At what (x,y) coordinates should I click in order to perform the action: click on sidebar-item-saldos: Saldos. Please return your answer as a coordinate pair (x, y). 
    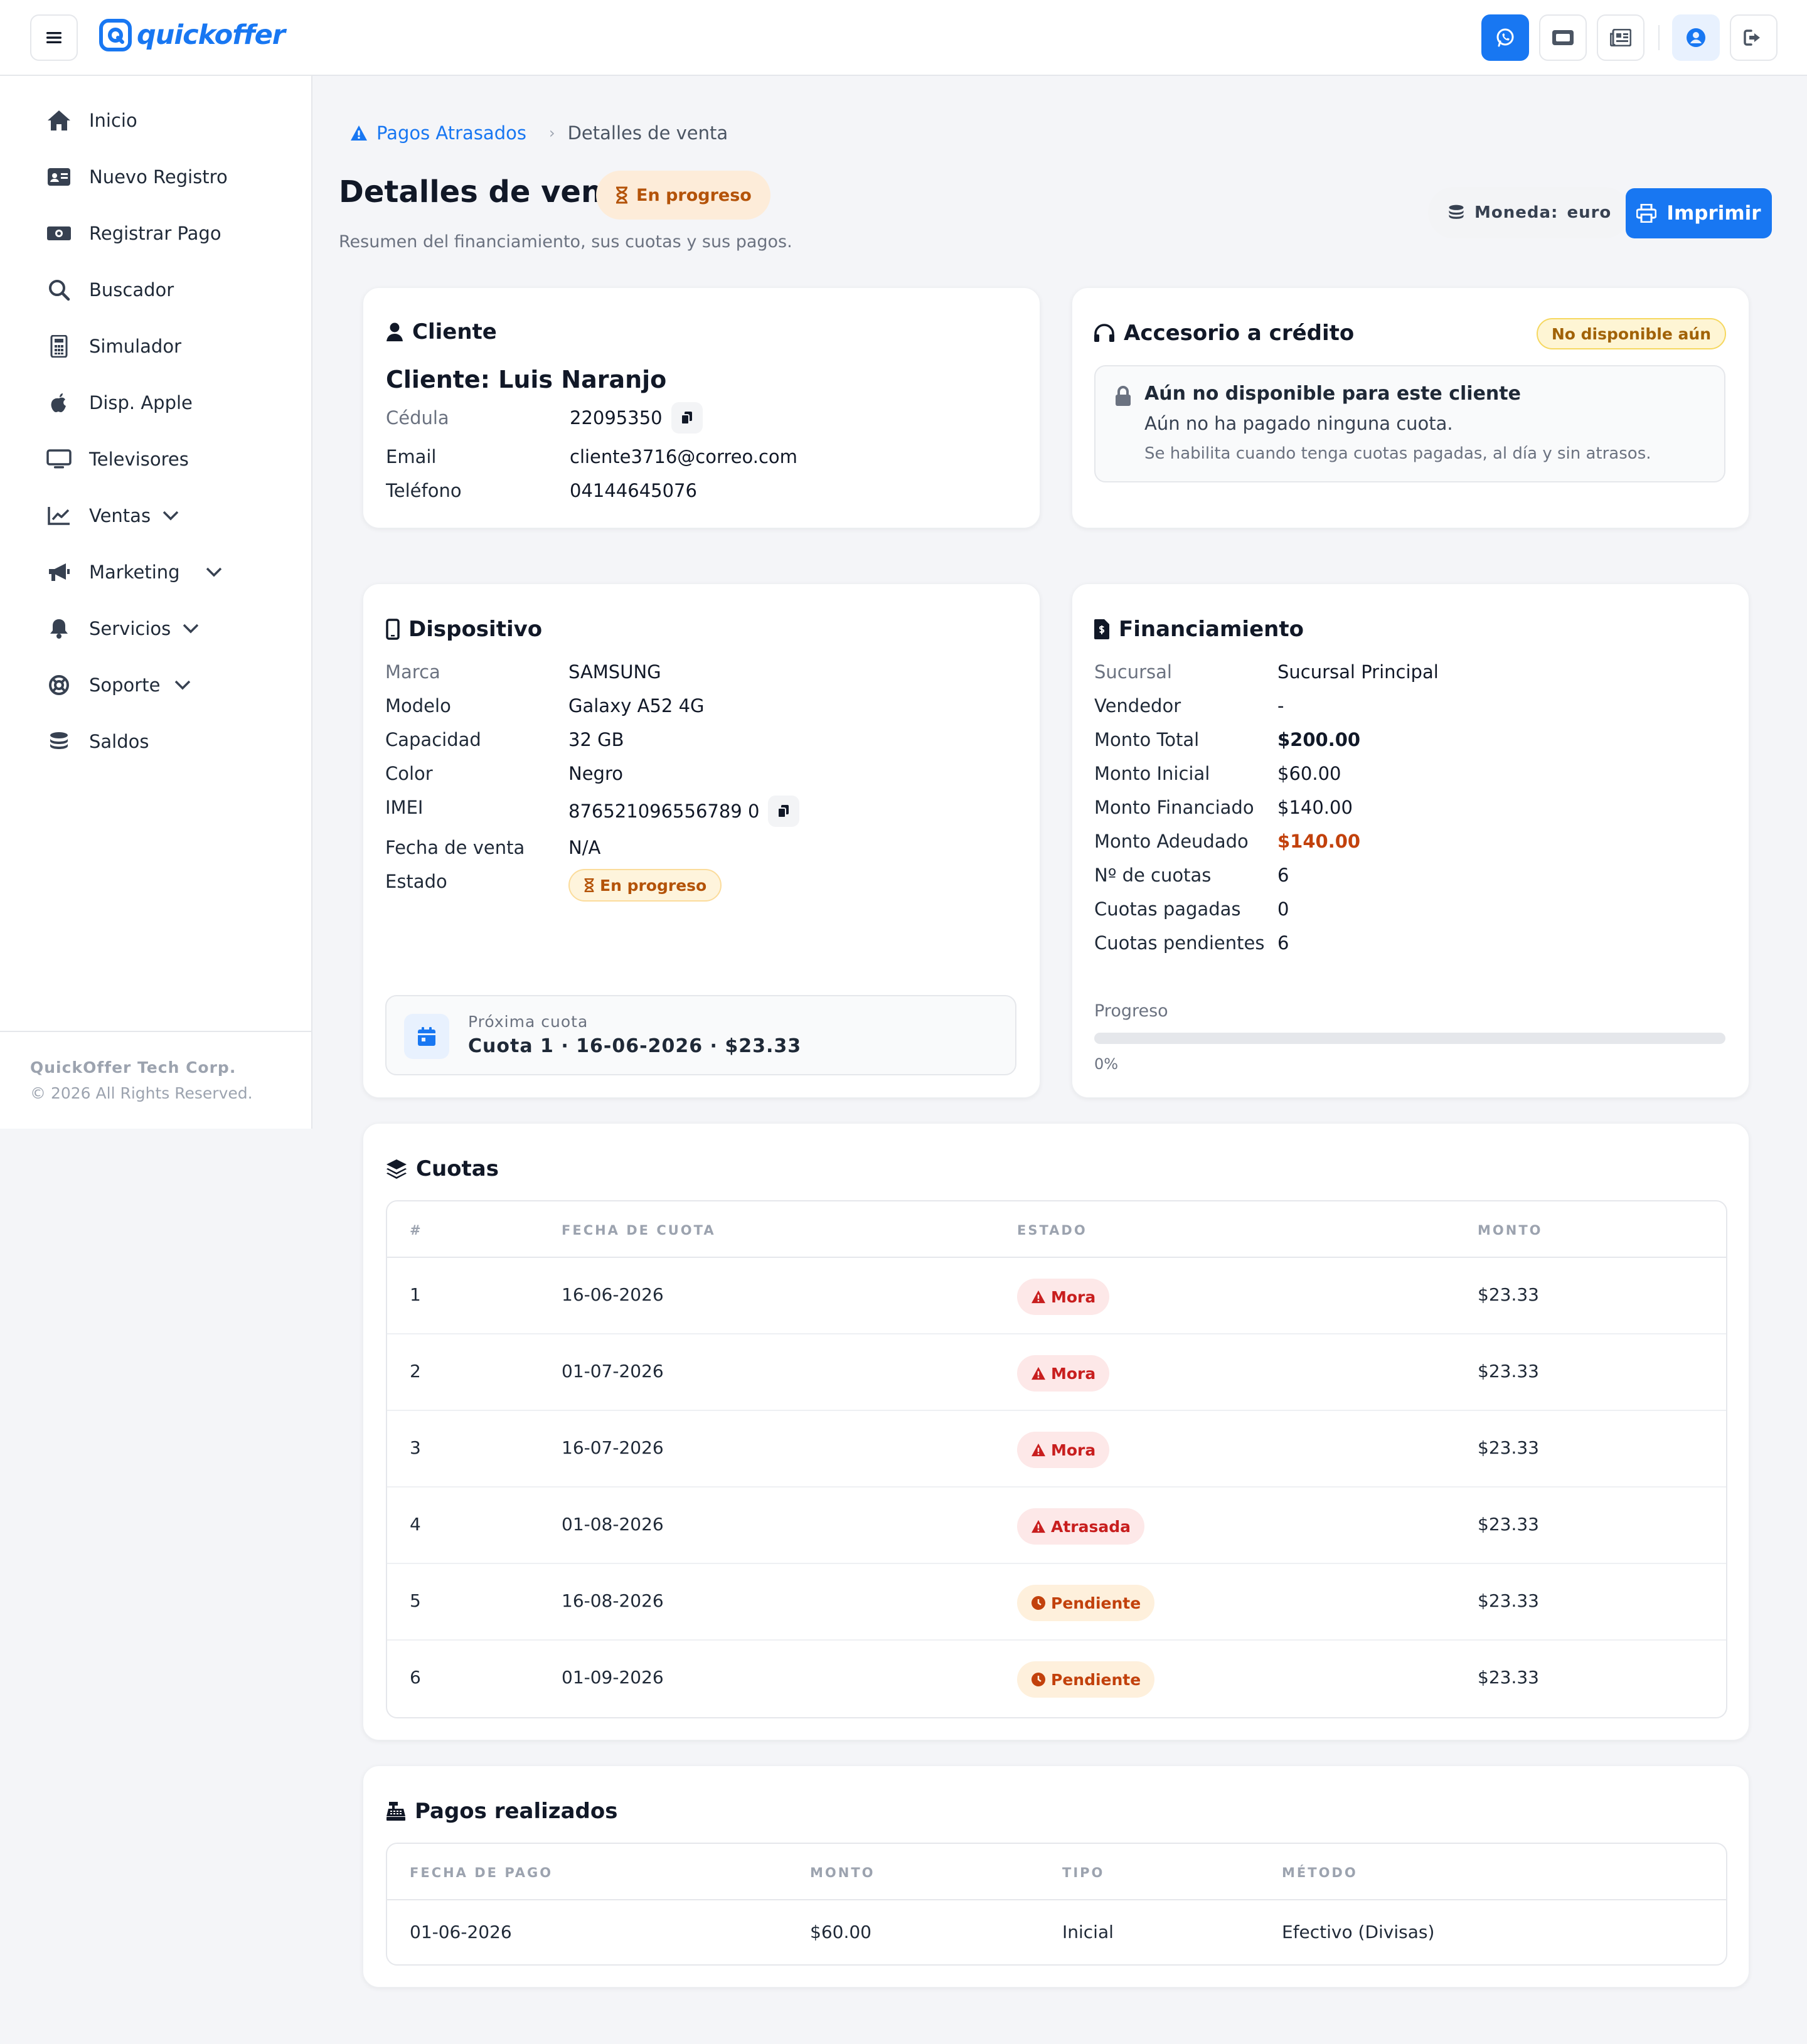
    Looking at the image, I should click on (97, 741).